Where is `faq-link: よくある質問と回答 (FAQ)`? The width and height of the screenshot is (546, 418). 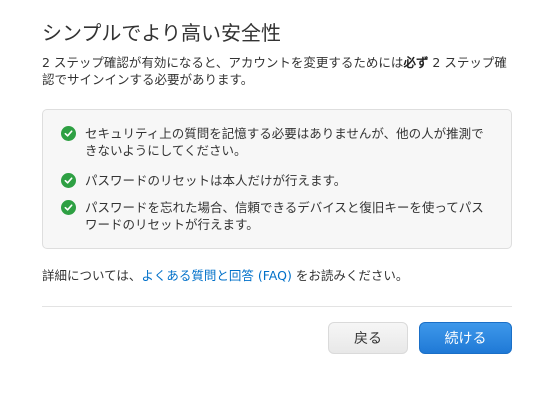
faq-link: よくある質問と回答 (FAQ) is located at coordinates (216, 275).